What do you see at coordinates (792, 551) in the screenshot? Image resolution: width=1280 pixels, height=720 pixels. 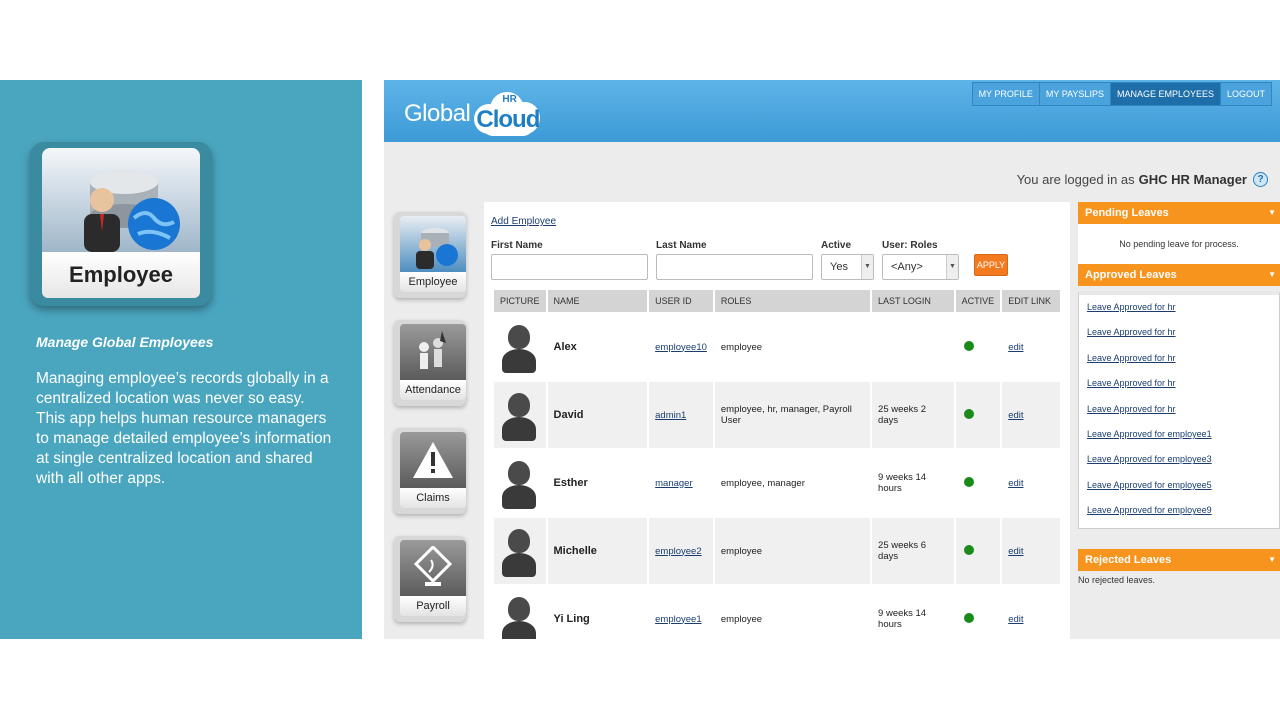 I see `employee-roles: employee` at bounding box center [792, 551].